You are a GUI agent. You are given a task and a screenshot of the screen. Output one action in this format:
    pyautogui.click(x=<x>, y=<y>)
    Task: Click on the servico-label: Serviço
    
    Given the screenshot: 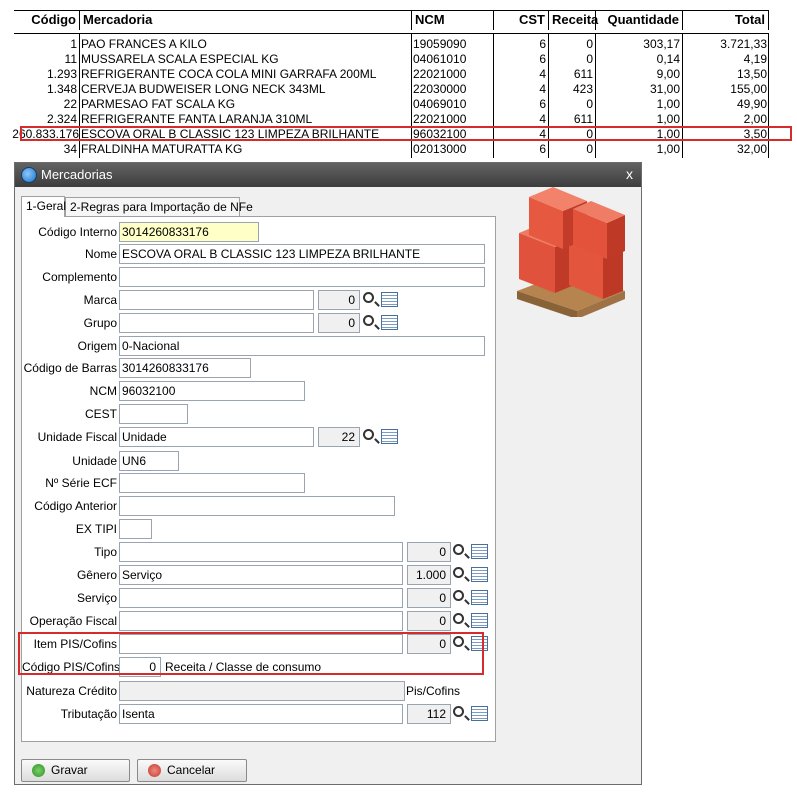 What is the action you would take?
    pyautogui.click(x=96, y=598)
    